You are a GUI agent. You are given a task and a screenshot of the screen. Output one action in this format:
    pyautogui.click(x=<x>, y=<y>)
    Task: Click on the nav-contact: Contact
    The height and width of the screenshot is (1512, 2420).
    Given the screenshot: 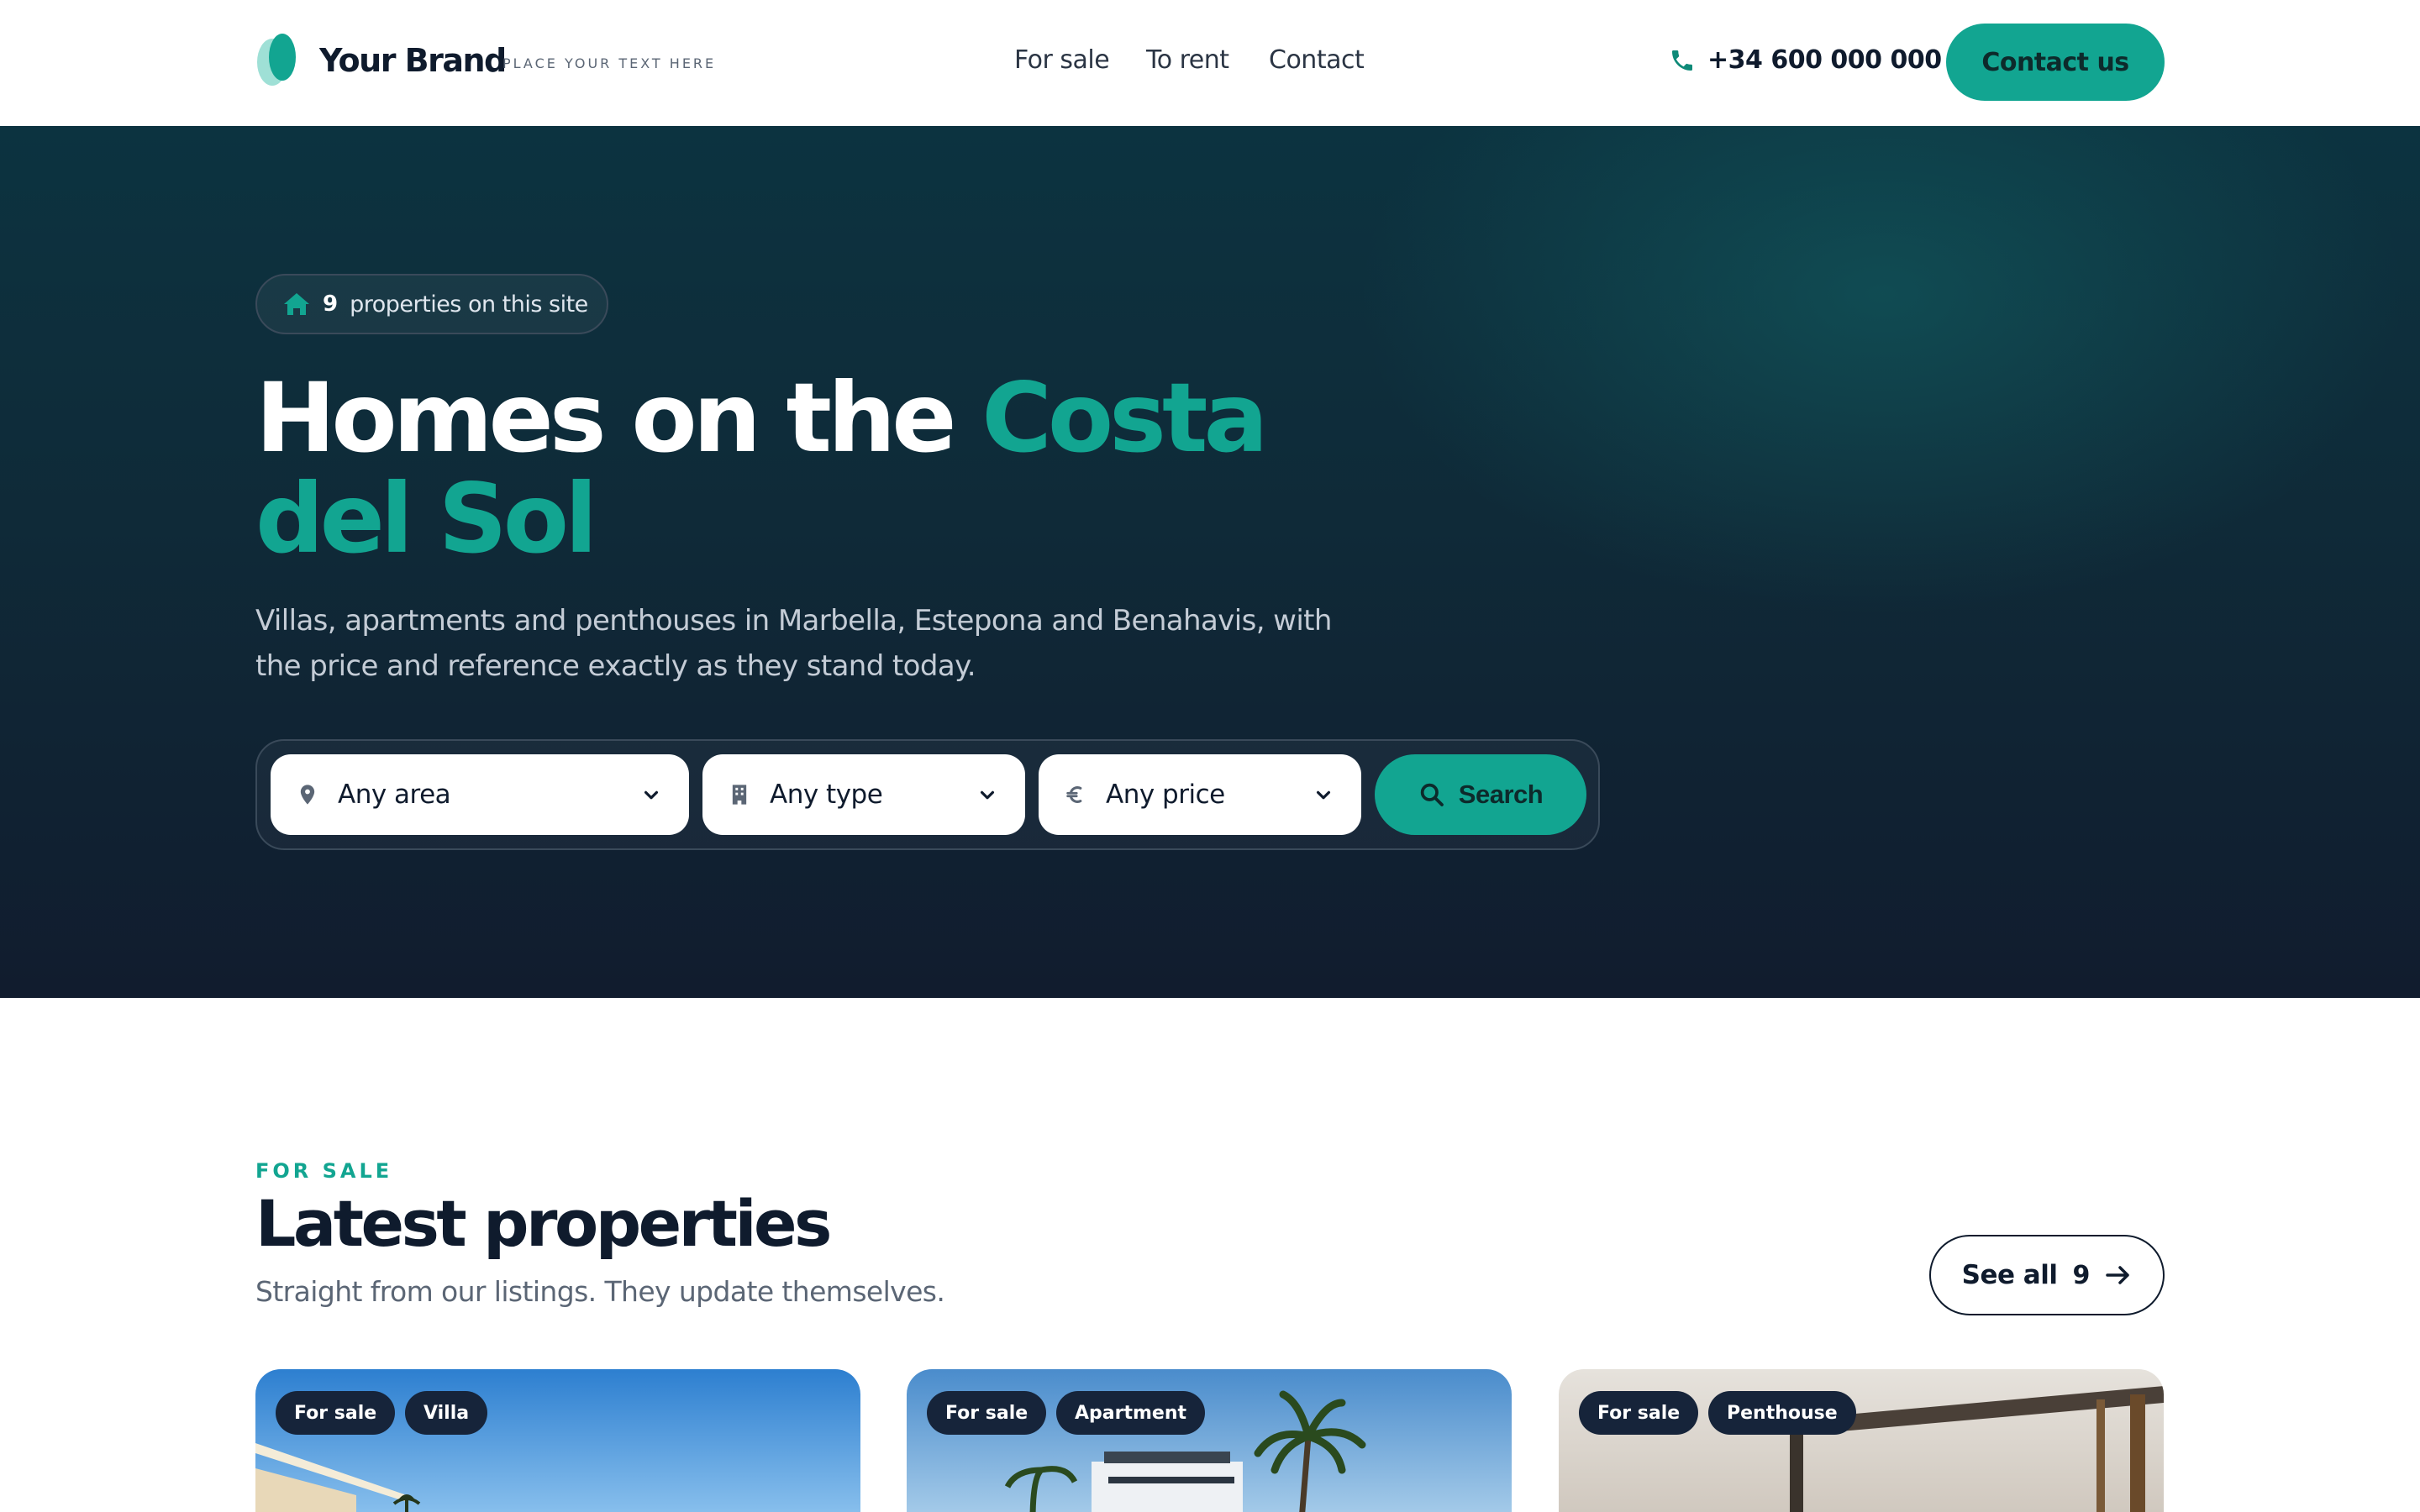 What is the action you would take?
    pyautogui.click(x=1317, y=60)
    